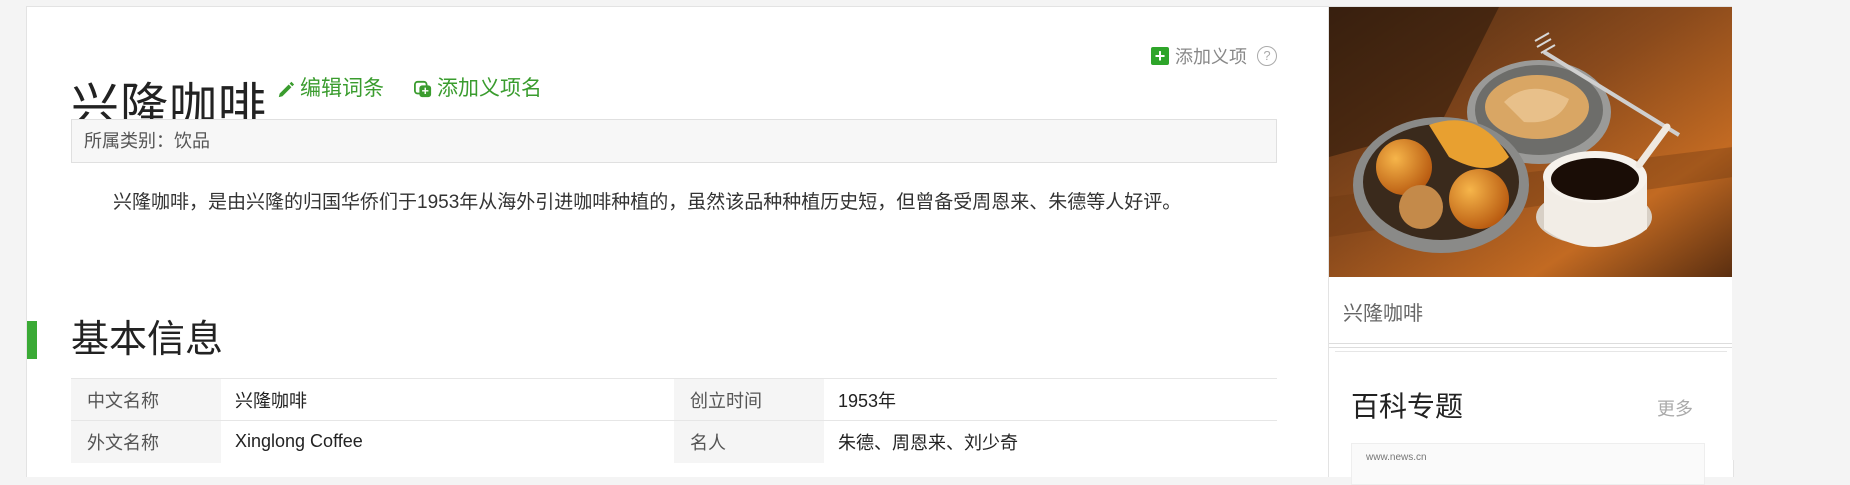  I want to click on table-row: 外文名称 Xinglong Coffee 名人 朱德、周恩来、刘少奇, so click(674, 441).